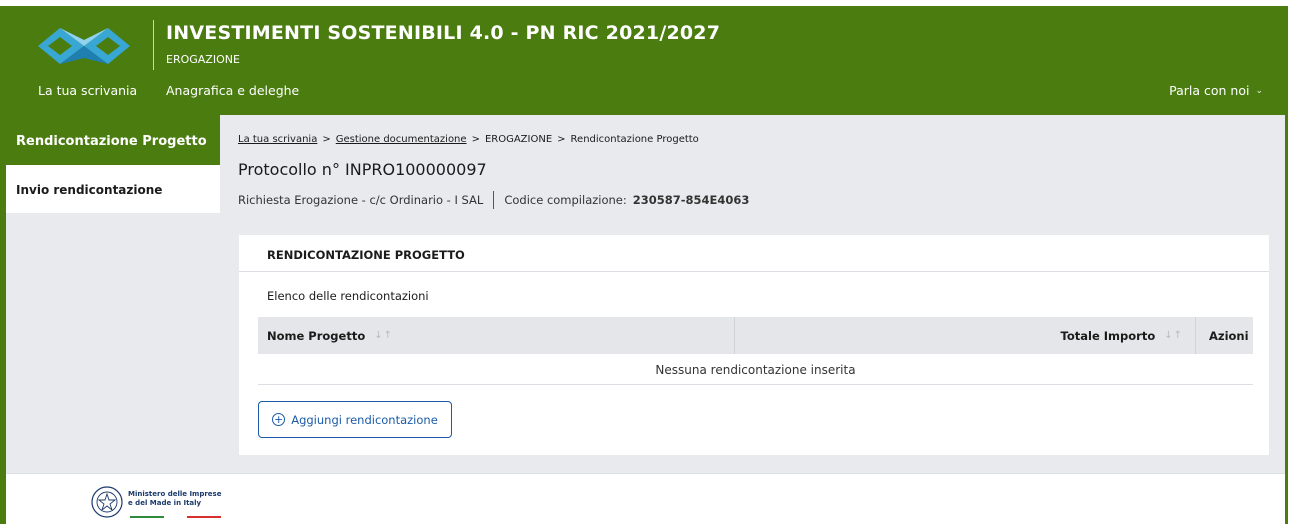 Image resolution: width=1291 pixels, height=524 pixels. Describe the element at coordinates (277, 139) in the screenshot. I see `breadcrumb-link-scrivania: La tua scrivania` at that location.